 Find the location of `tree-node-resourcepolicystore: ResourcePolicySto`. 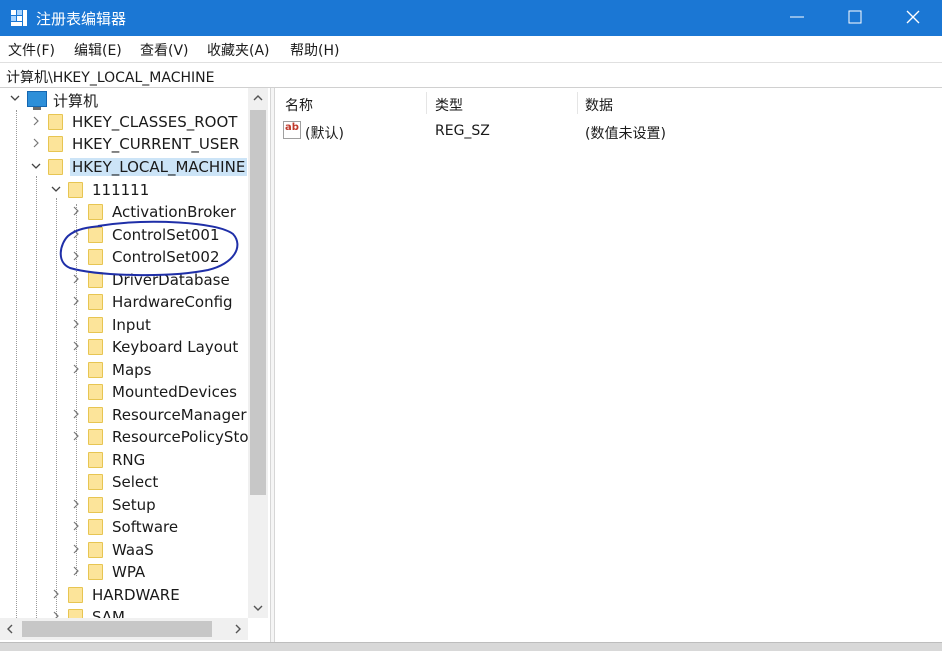

tree-node-resourcepolicystore: ResourcePolicySto is located at coordinates (124, 437).